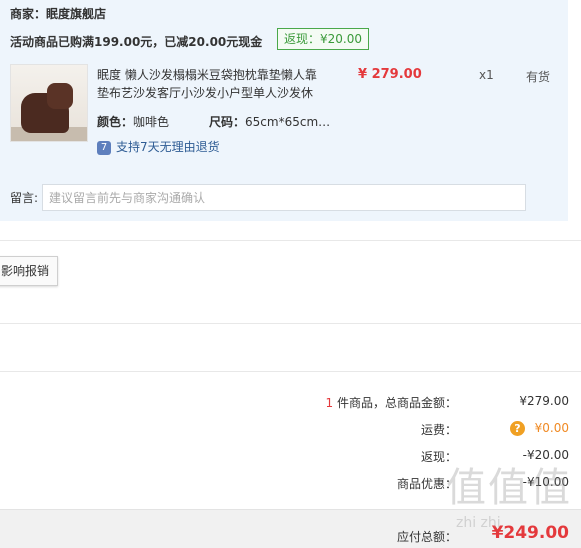 Image resolution: width=581 pixels, height=548 pixels. I want to click on goods-total-value: ¥279.00, so click(544, 401).